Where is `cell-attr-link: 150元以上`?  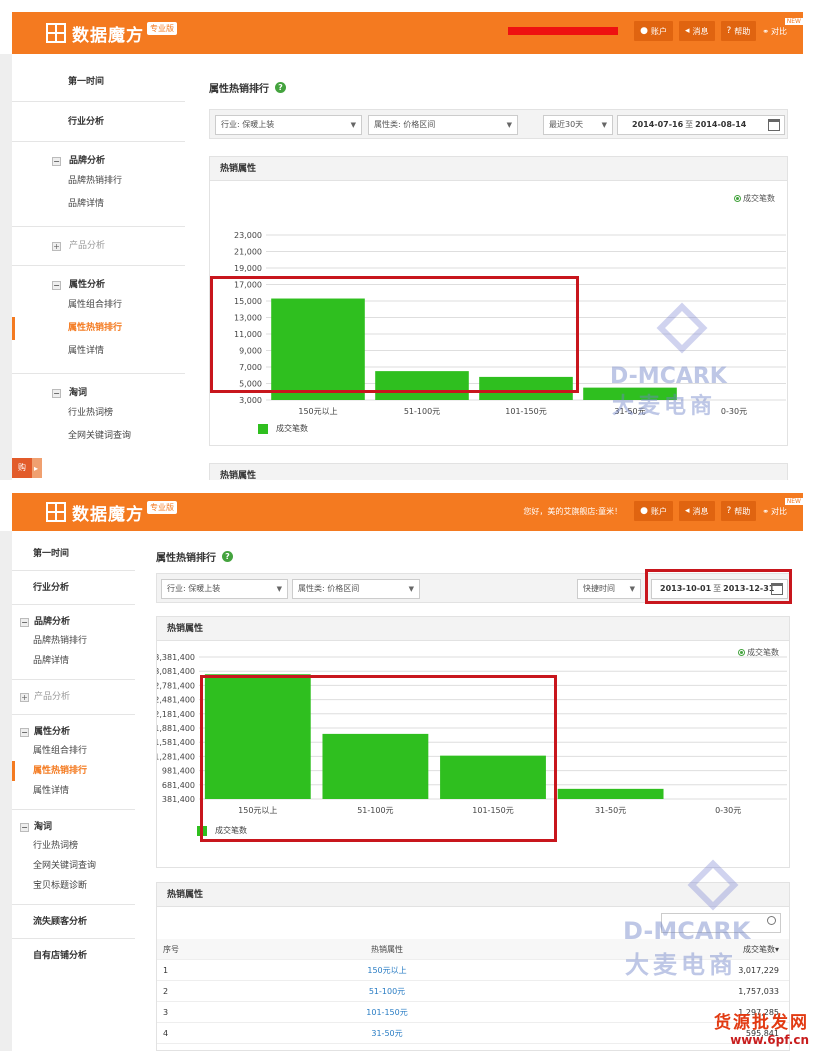
cell-attr-link: 150元以上 is located at coordinates (387, 970).